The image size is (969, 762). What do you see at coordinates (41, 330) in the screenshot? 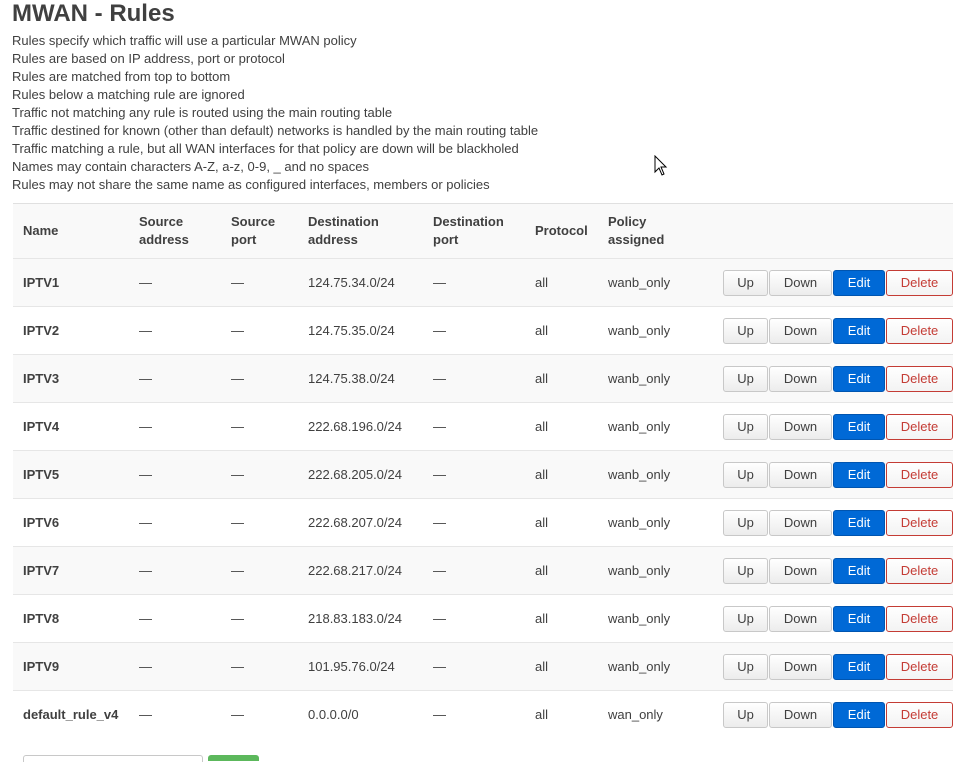
I see `cell-rule-name: IPTV2` at bounding box center [41, 330].